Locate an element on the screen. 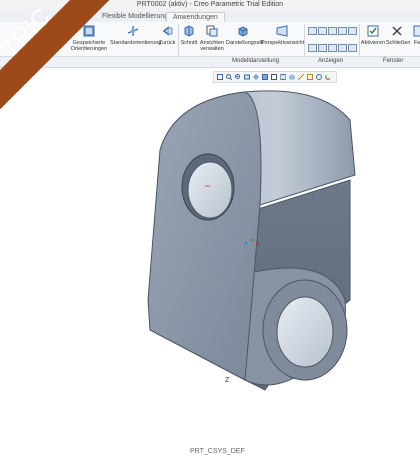 Image resolution: width=420 pixels, height=455 pixels. saved-orientations-label: Gespeicherte Orientierungen is located at coordinates (89, 46).